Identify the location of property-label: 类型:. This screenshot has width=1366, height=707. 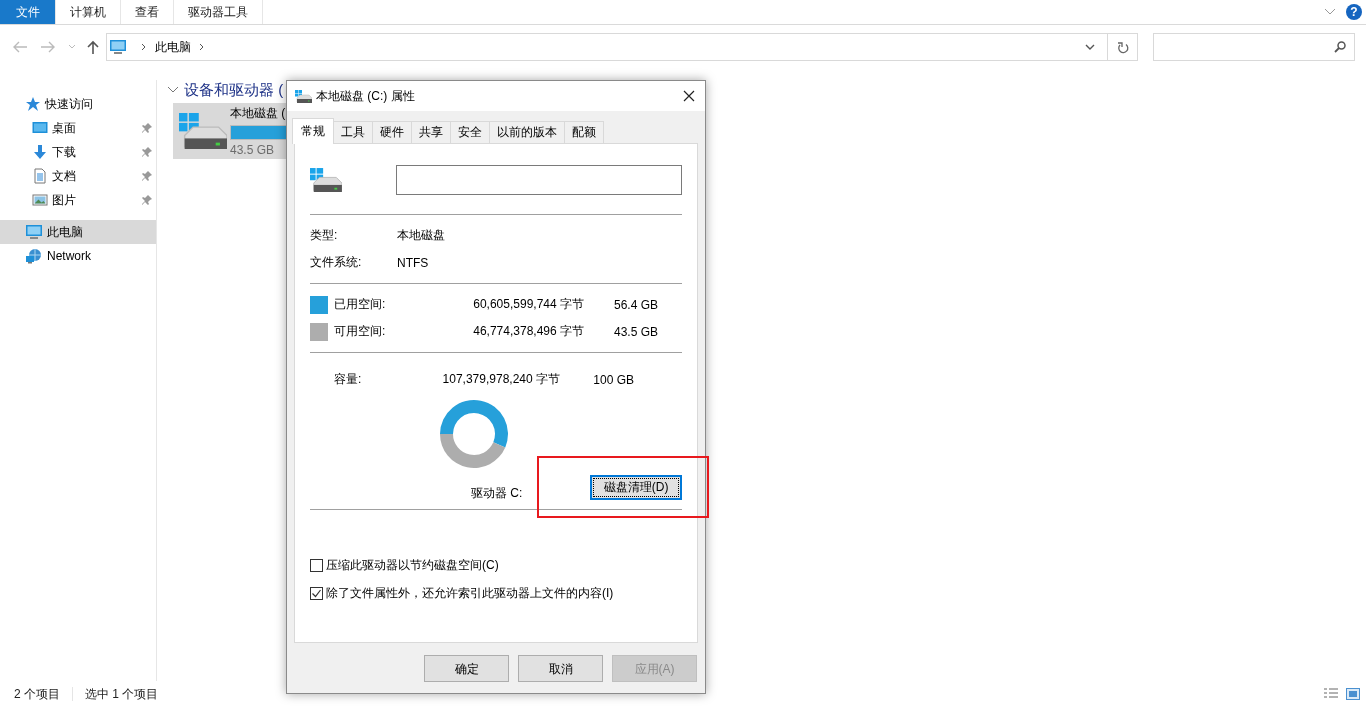
(324, 235).